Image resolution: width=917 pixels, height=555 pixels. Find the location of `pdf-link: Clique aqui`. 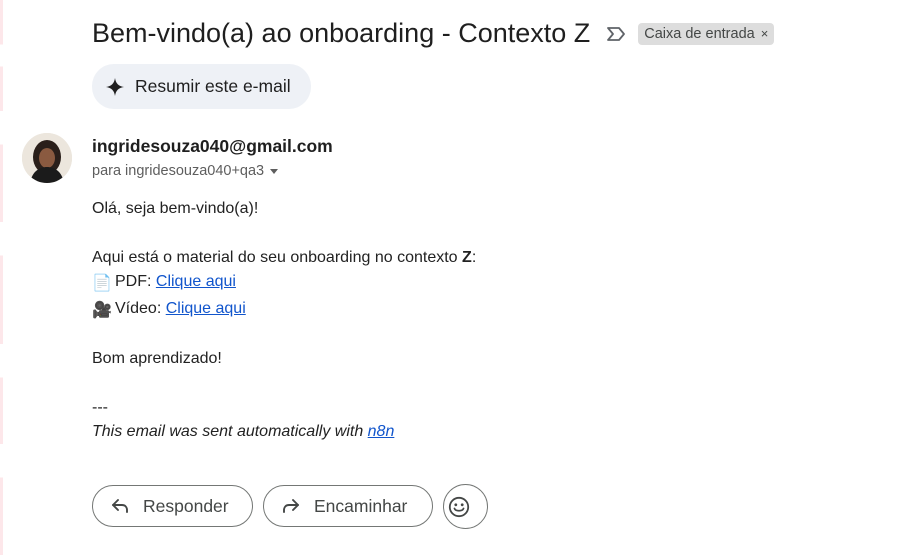

pdf-link: Clique aqui is located at coordinates (196, 281).